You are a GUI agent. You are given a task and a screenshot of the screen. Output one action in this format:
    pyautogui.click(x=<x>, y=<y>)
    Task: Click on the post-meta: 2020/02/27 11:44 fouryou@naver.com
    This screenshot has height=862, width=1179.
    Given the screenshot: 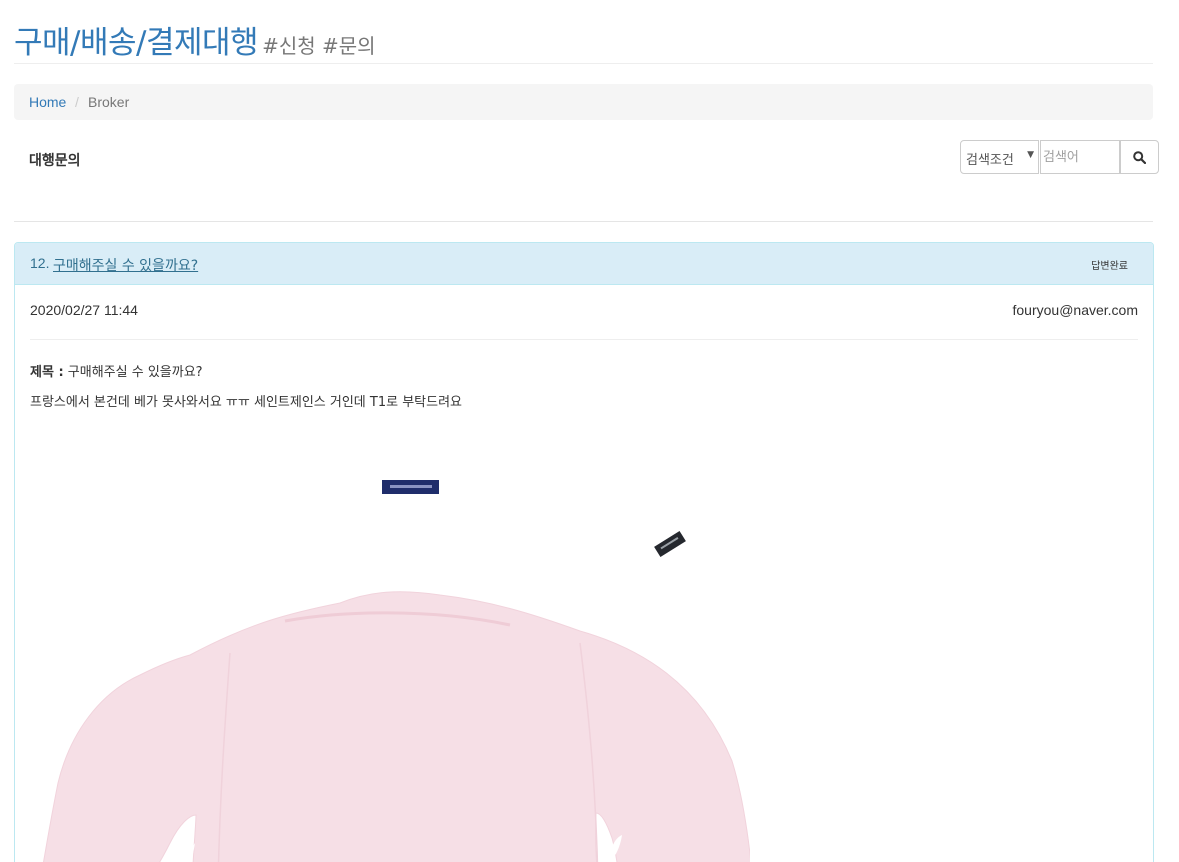 What is the action you would take?
    pyautogui.click(x=584, y=312)
    